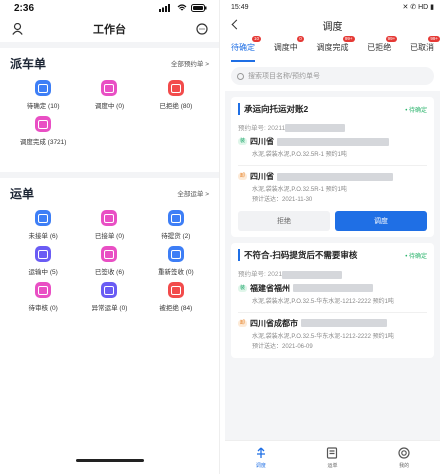 This screenshot has height=474, width=440. I want to click on tab-profile: 我的, so click(404, 457).